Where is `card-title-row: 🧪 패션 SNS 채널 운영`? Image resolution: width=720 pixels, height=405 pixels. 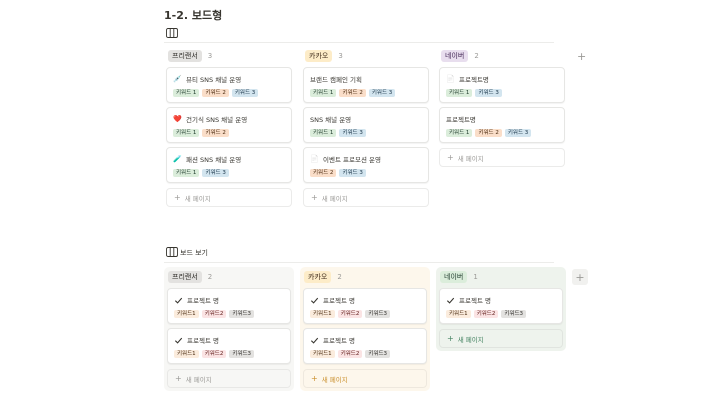
card-title-row: 🧪 패션 SNS 채널 운영 is located at coordinates (207, 159).